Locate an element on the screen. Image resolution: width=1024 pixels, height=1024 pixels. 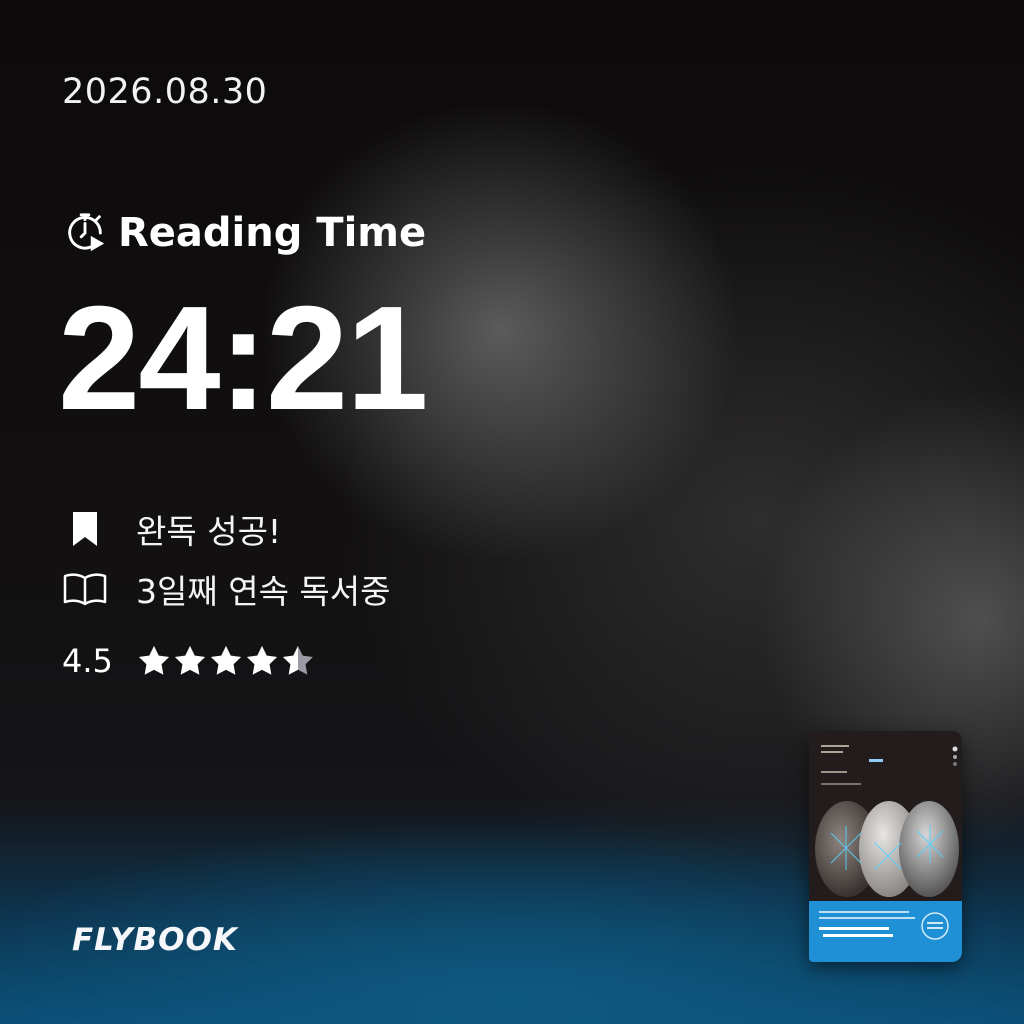
bookmark-icon is located at coordinates (85, 529).